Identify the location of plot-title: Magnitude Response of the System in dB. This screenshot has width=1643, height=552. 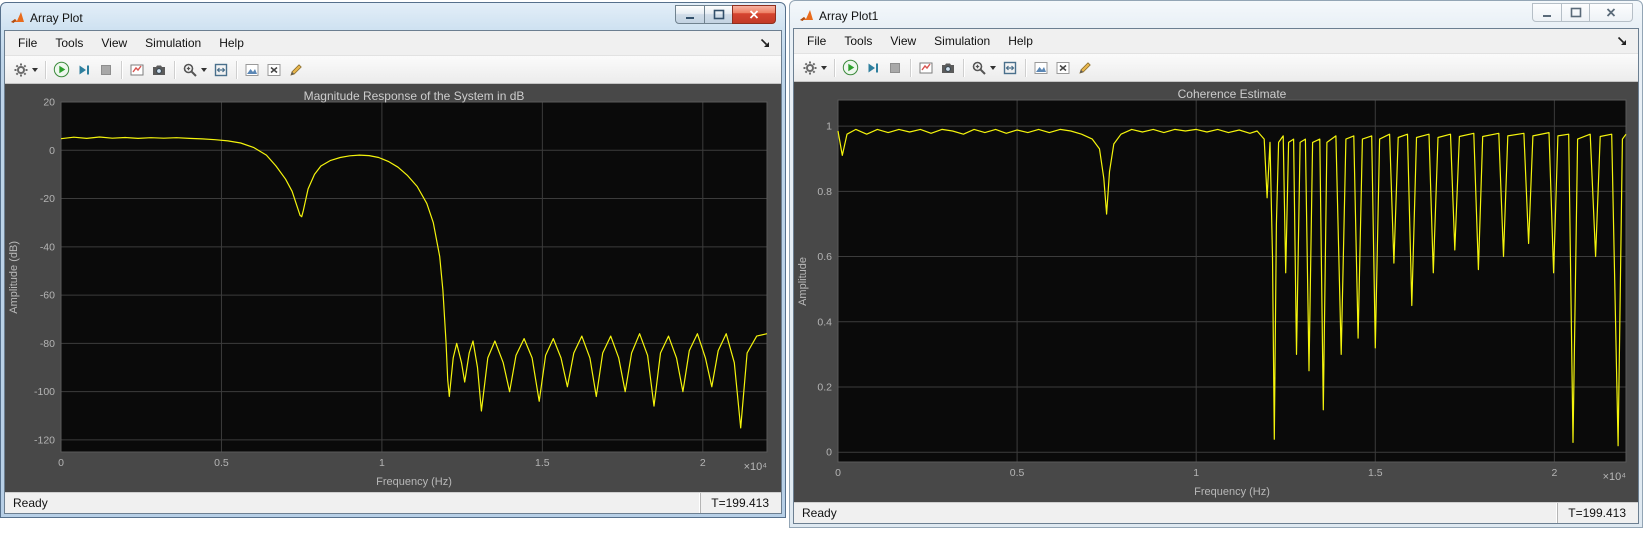
(414, 96).